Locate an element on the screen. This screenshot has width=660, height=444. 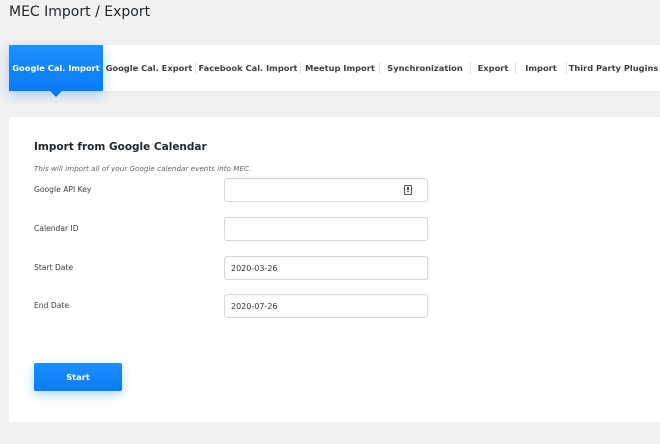
tab-label: Google Cal. Export is located at coordinates (149, 68).